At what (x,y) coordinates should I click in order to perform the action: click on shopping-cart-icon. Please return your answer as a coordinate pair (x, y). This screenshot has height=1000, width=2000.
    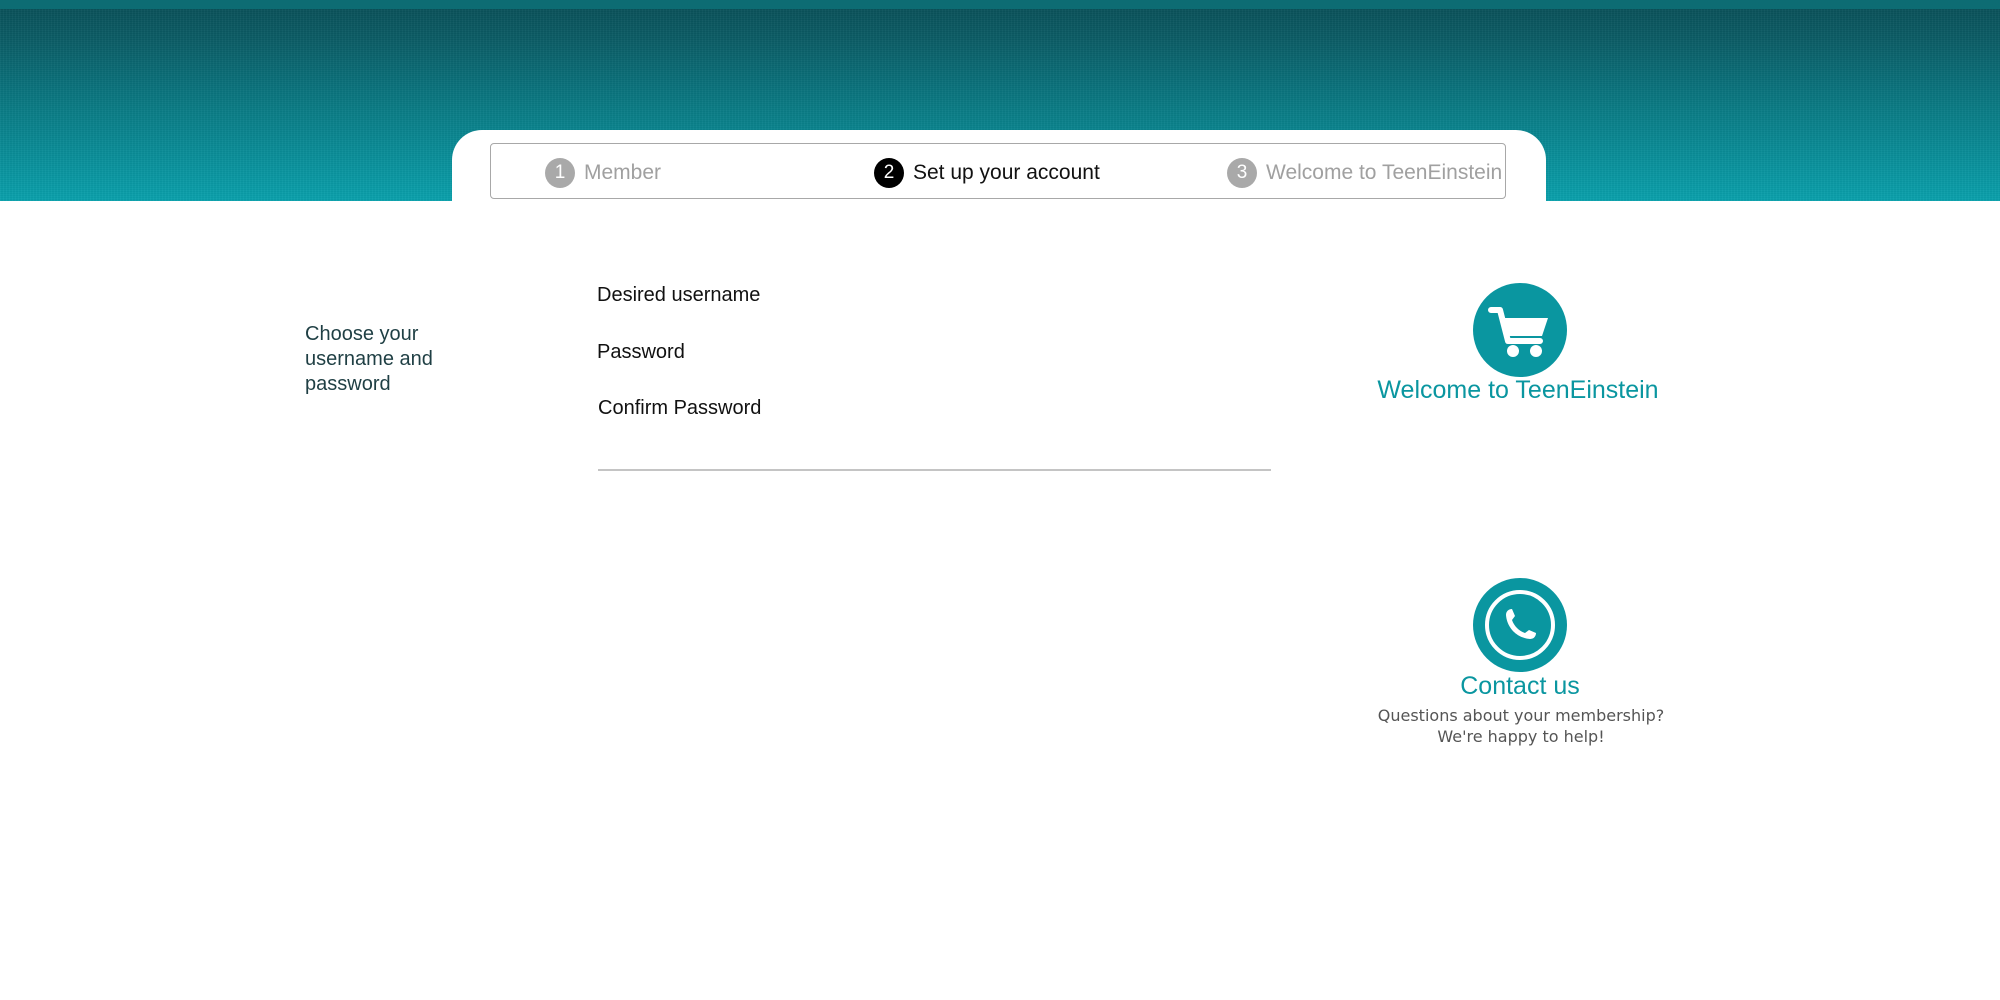
    Looking at the image, I should click on (1520, 330).